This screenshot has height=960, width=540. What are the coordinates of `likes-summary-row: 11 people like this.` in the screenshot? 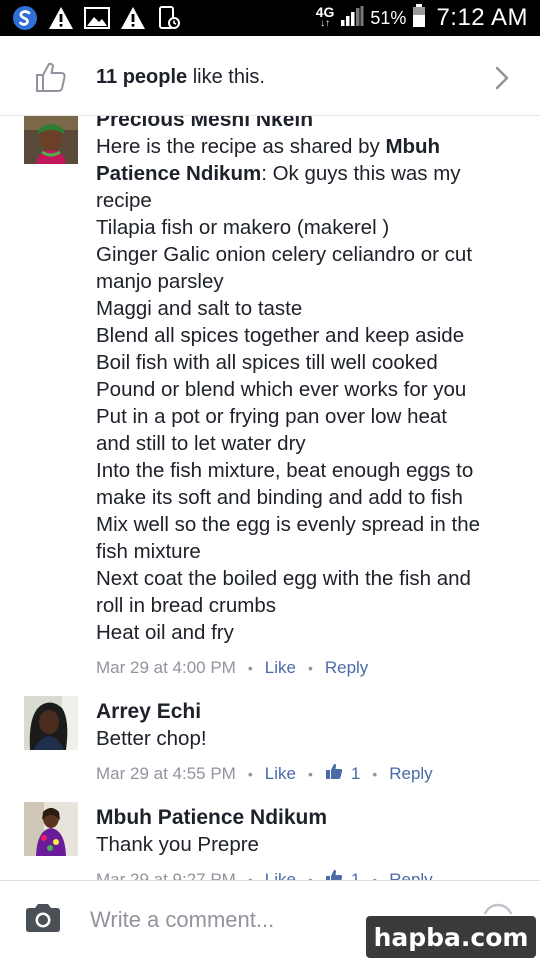 It's located at (270, 76).